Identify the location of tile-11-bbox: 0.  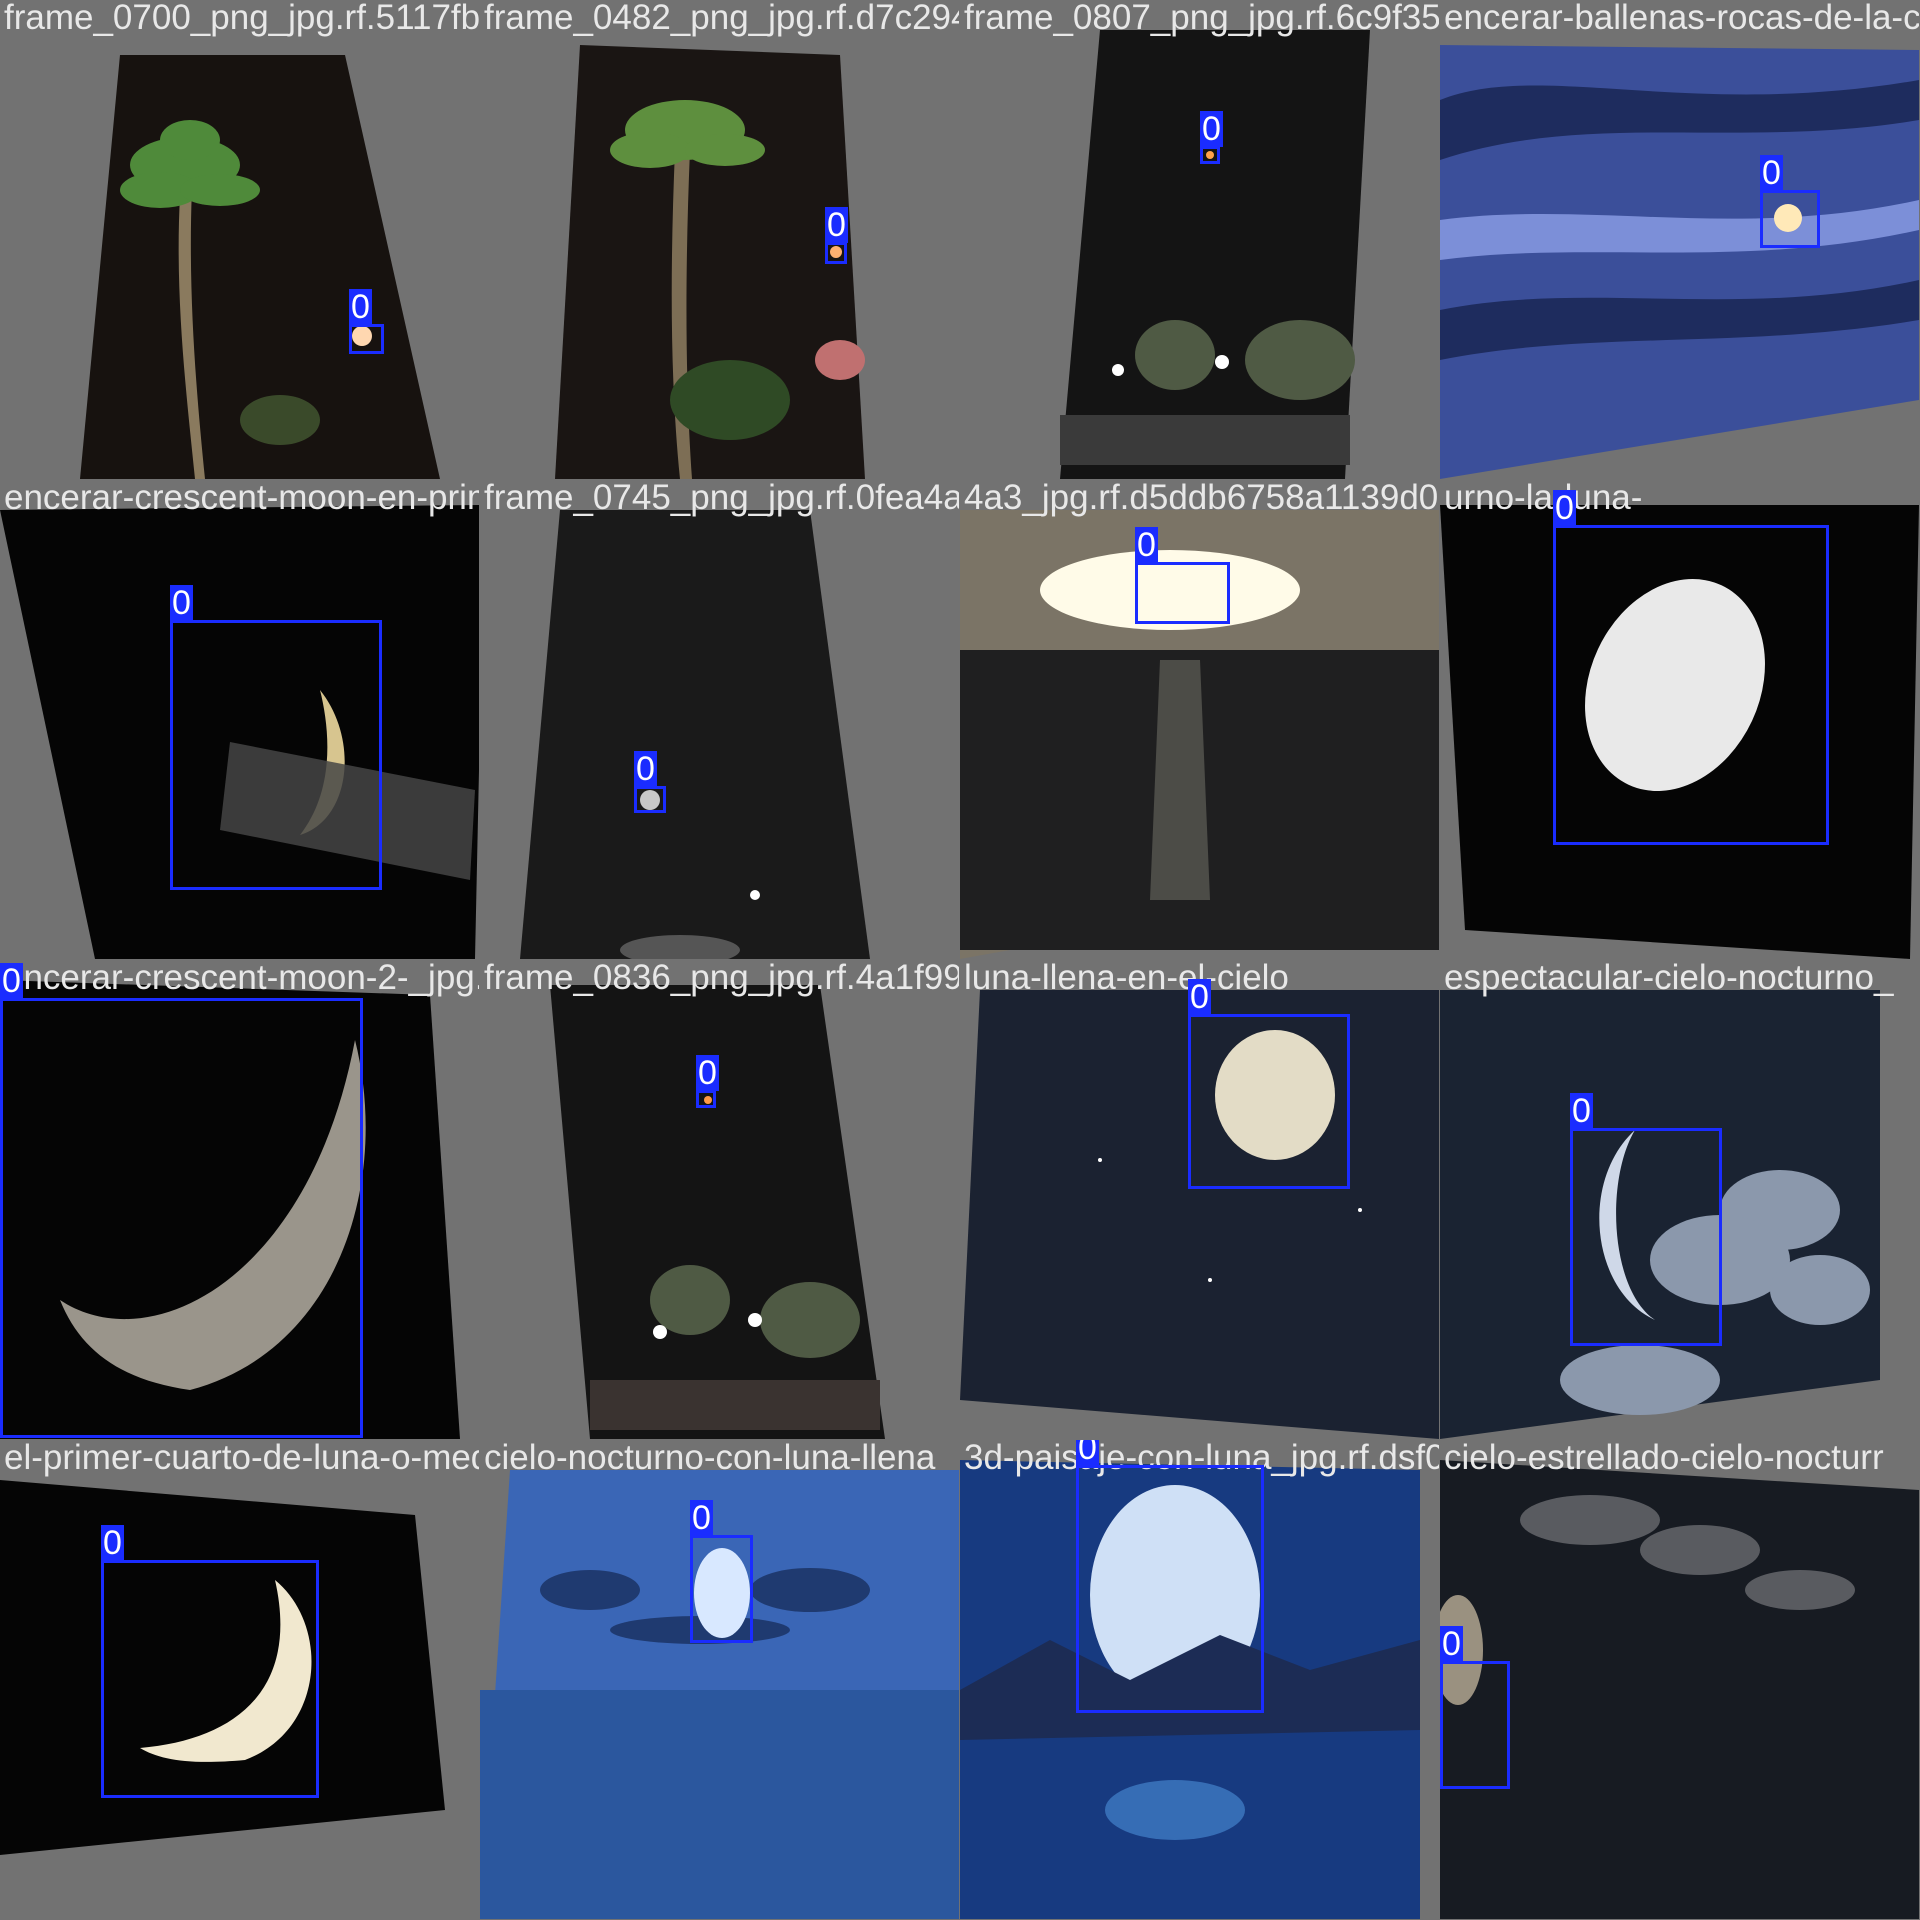
(1269, 1084).